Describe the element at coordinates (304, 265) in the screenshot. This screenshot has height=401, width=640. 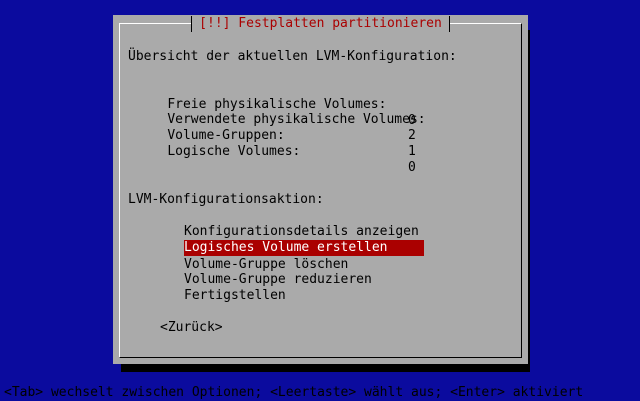
I see `menu-item-delete-volume-group: Volume-Gruppe löschen` at that location.